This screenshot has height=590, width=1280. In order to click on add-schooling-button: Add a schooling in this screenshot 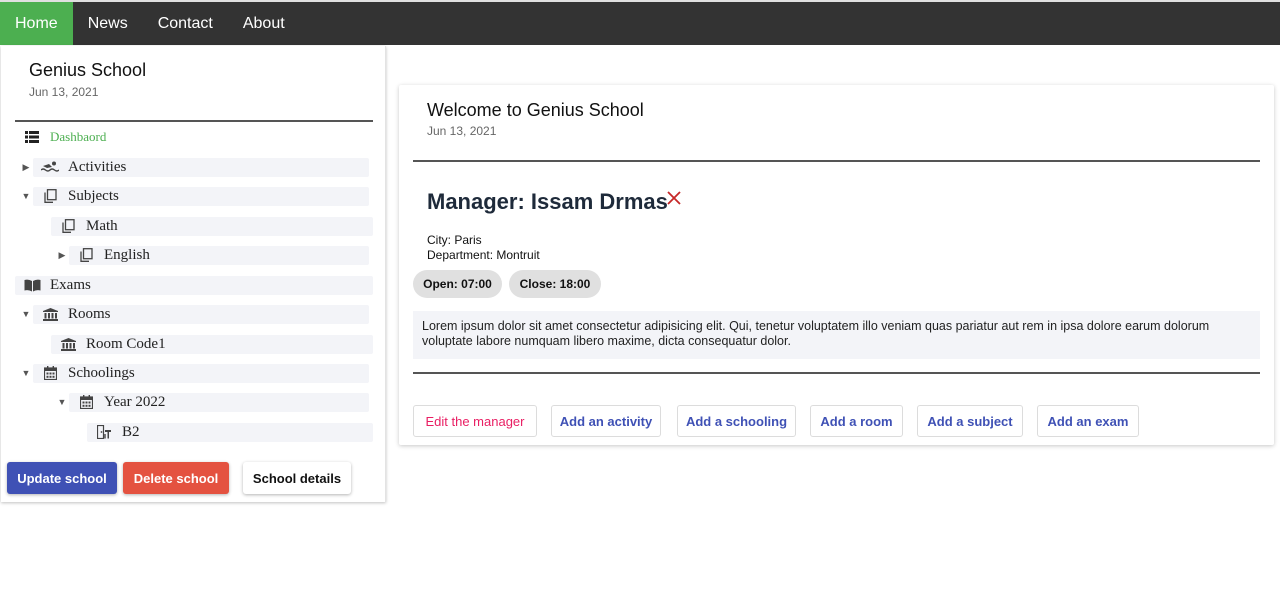, I will do `click(736, 421)`.